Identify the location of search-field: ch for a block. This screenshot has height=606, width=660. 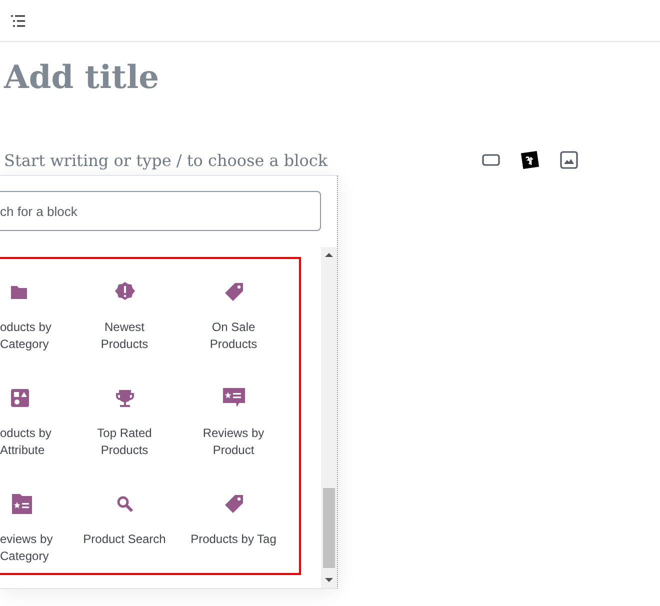
(160, 211).